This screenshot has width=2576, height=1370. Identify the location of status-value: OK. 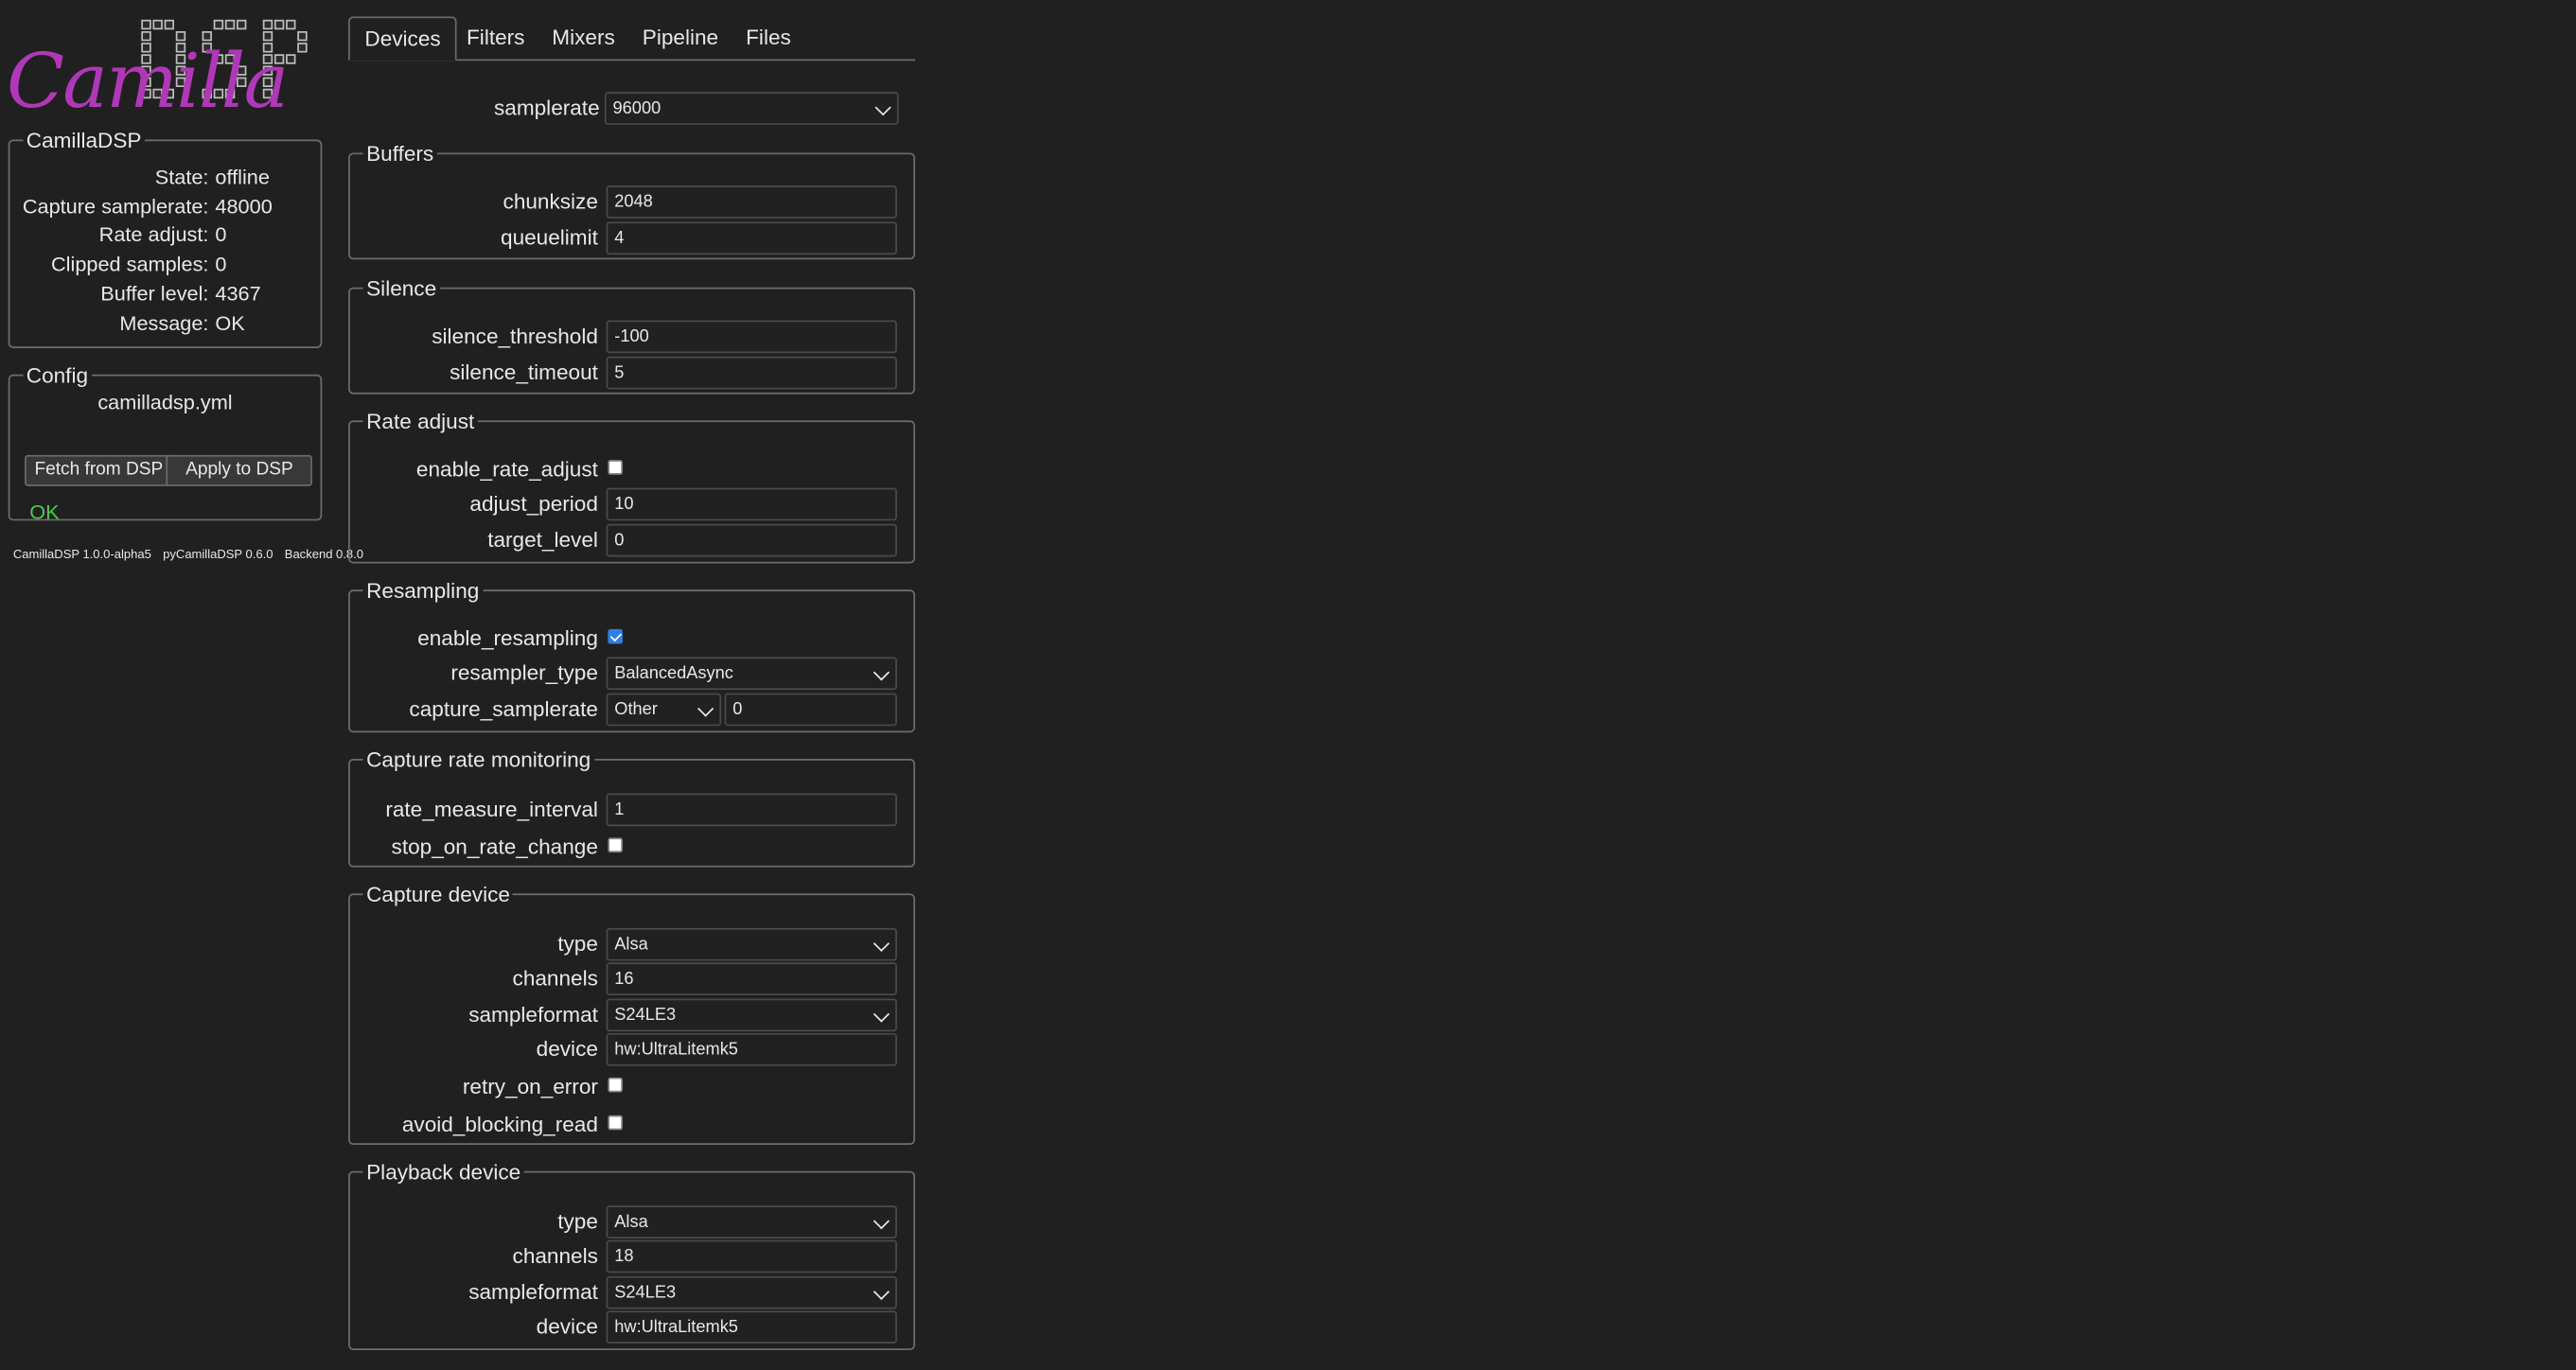
(230, 323).